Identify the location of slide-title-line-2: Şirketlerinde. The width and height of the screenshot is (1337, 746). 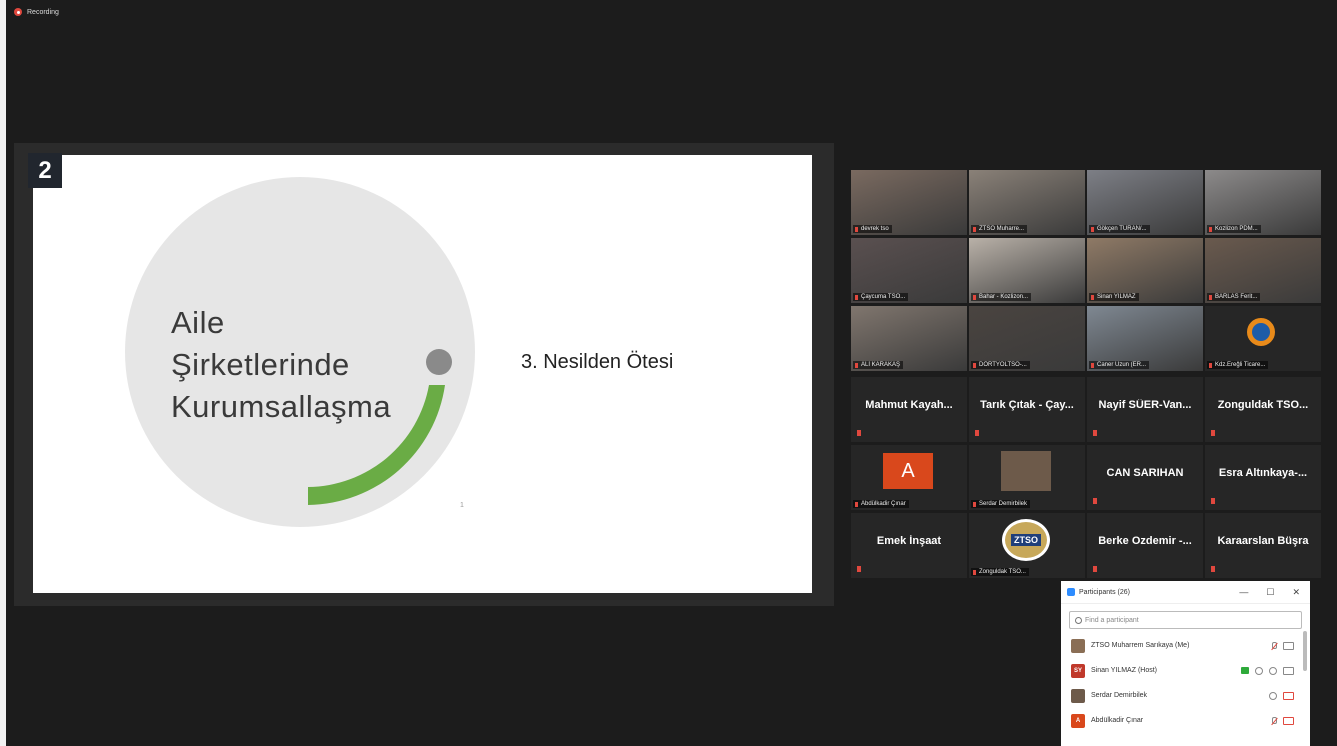
(260, 364).